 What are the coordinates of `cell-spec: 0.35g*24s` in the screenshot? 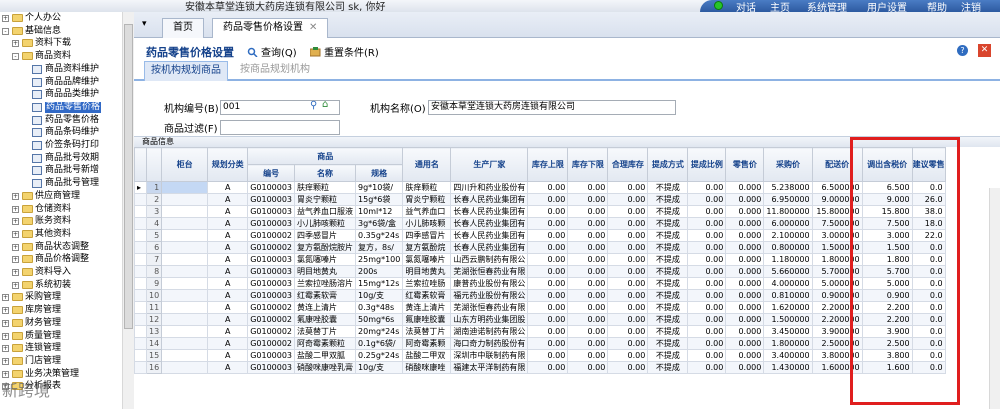 It's located at (379, 235).